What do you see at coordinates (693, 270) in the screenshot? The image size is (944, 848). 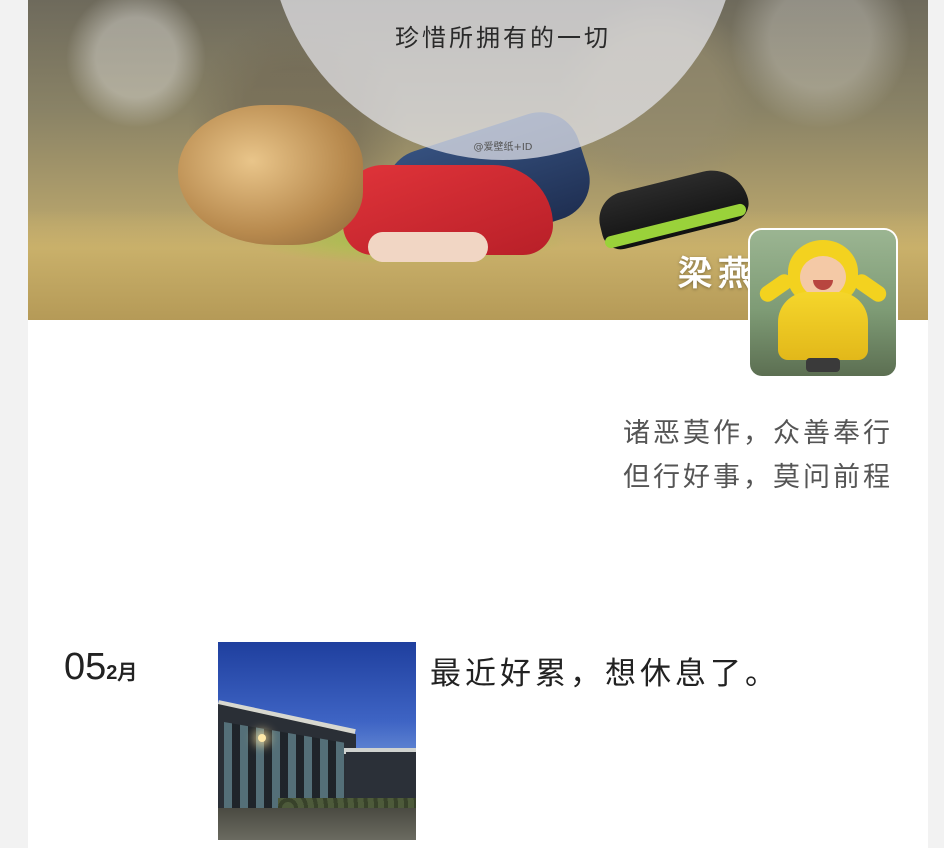 I see `profile-nickname: 梁燕` at bounding box center [693, 270].